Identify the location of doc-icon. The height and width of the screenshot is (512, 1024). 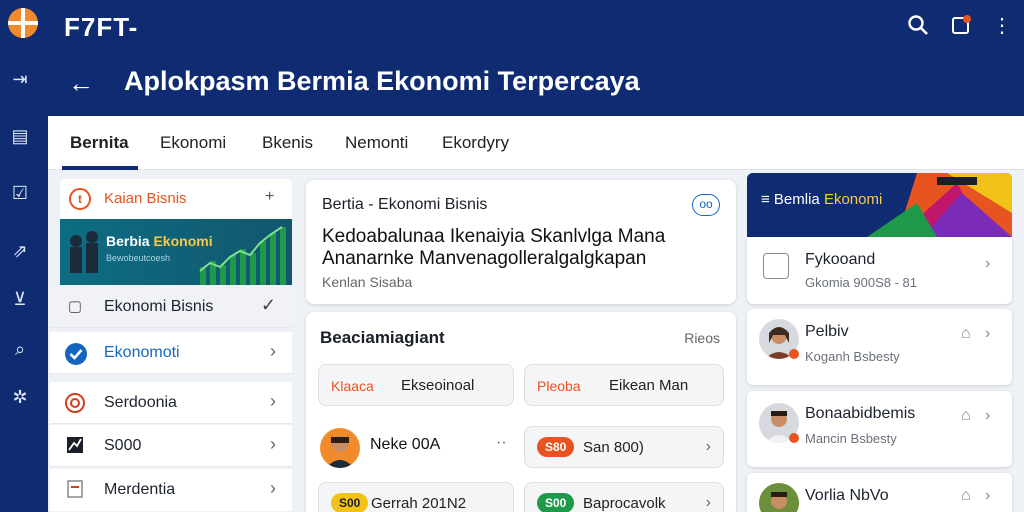
(75, 490).